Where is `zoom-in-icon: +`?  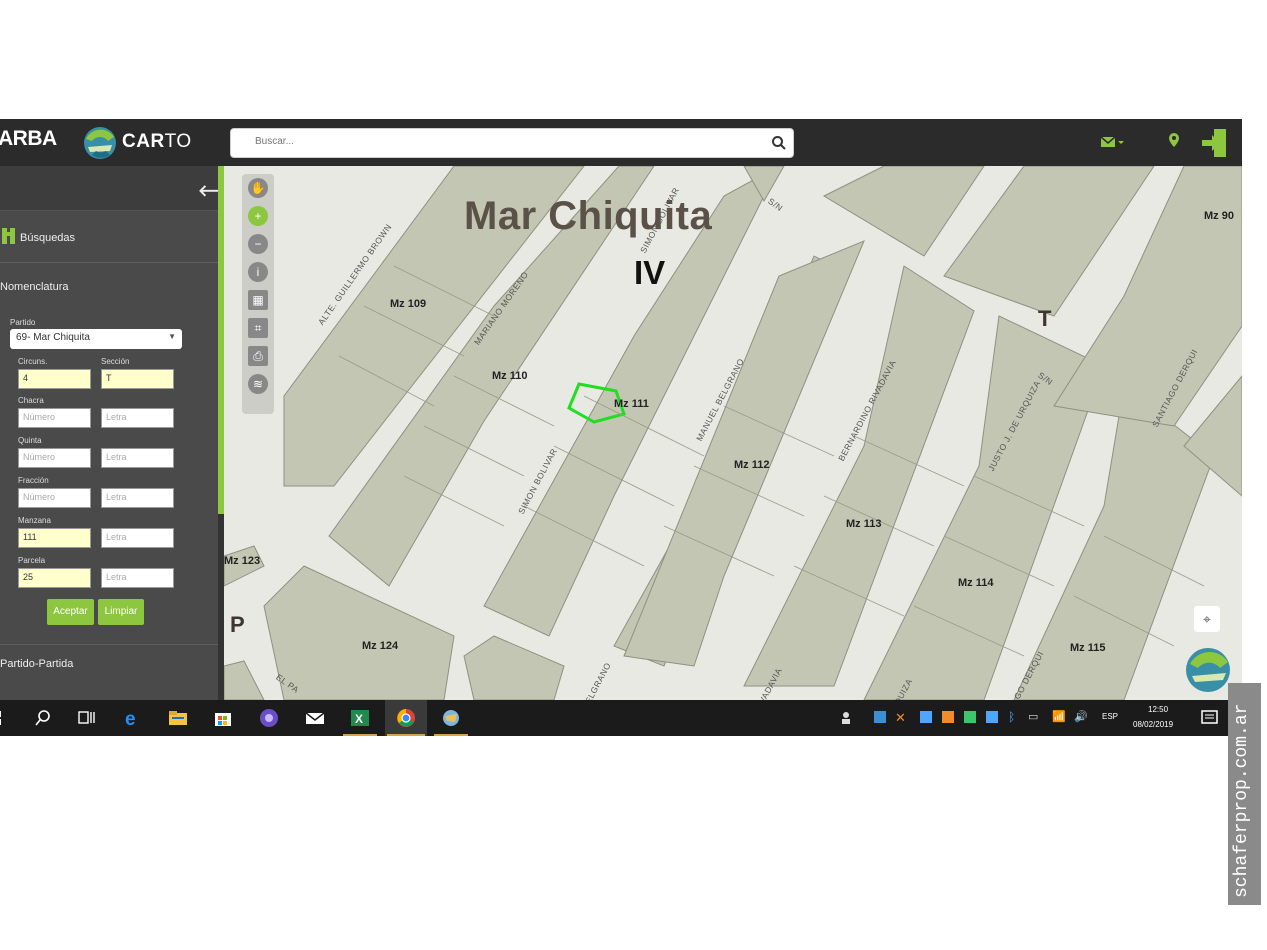
zoom-in-icon: + is located at coordinates (258, 216).